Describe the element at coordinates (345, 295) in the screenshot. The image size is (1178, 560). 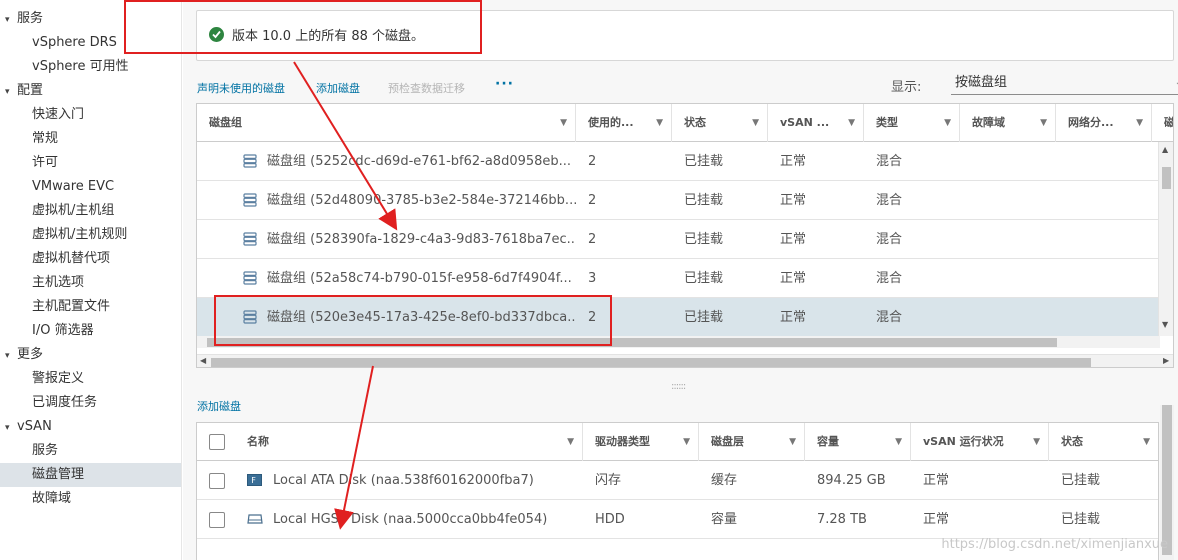
I see `annotation-arrows` at that location.